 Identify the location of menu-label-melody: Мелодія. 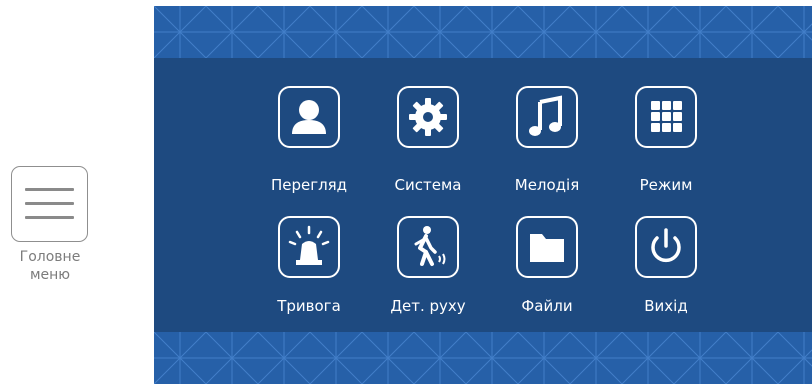
(547, 185).